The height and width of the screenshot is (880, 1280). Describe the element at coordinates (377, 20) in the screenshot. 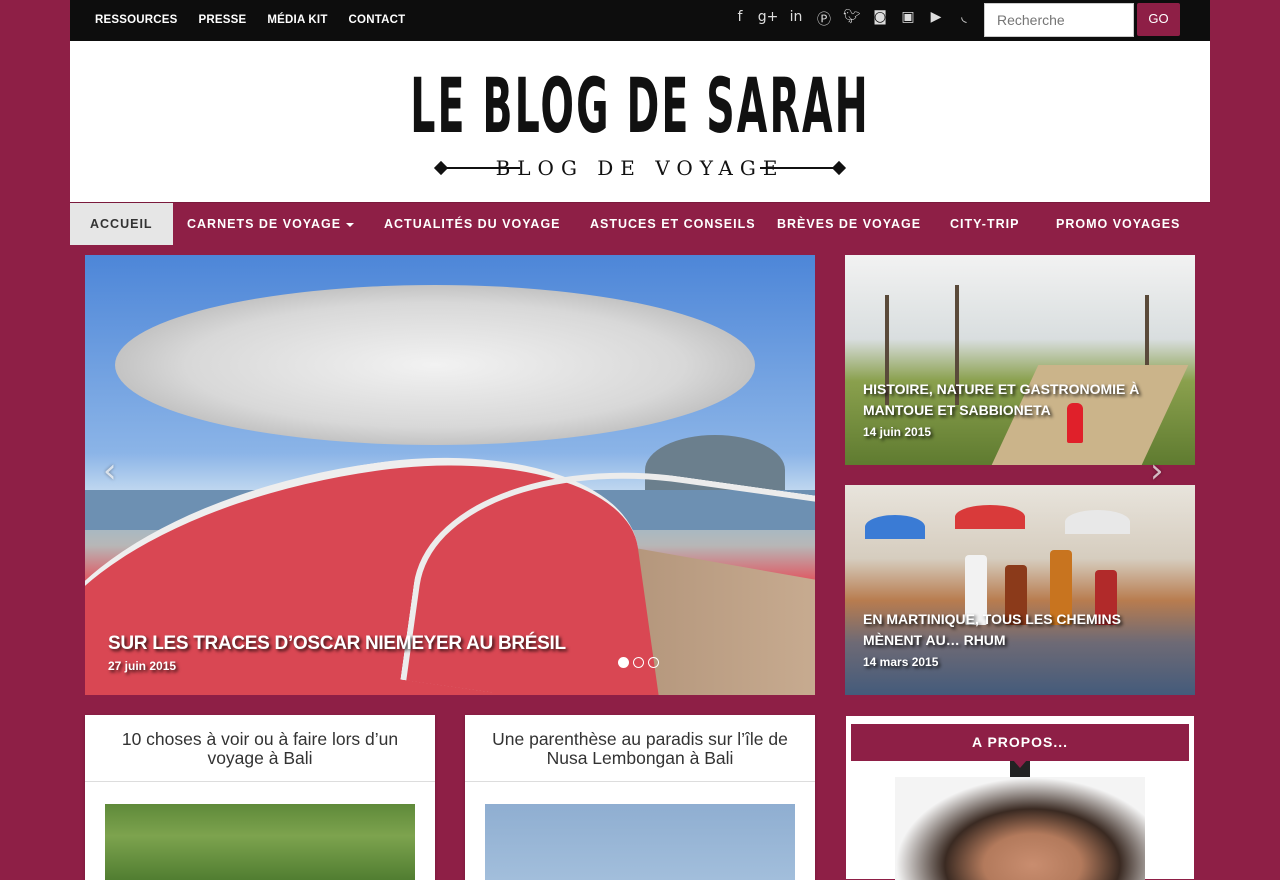

I see `top-link-contact: CONTACT` at that location.